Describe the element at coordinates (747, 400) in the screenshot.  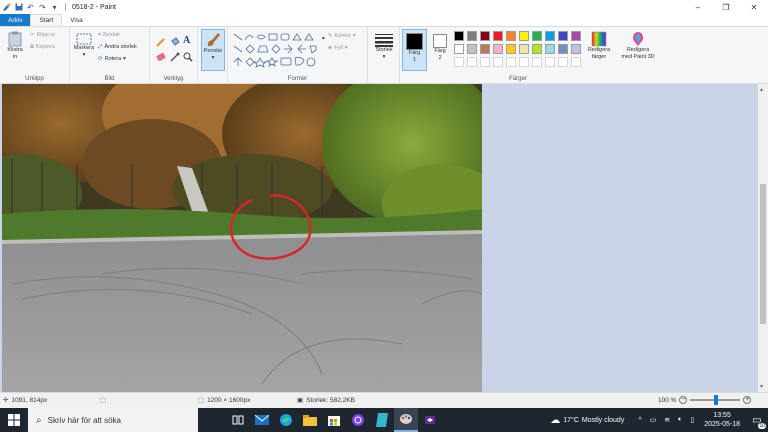
I see `zoom-in-icon: +` at that location.